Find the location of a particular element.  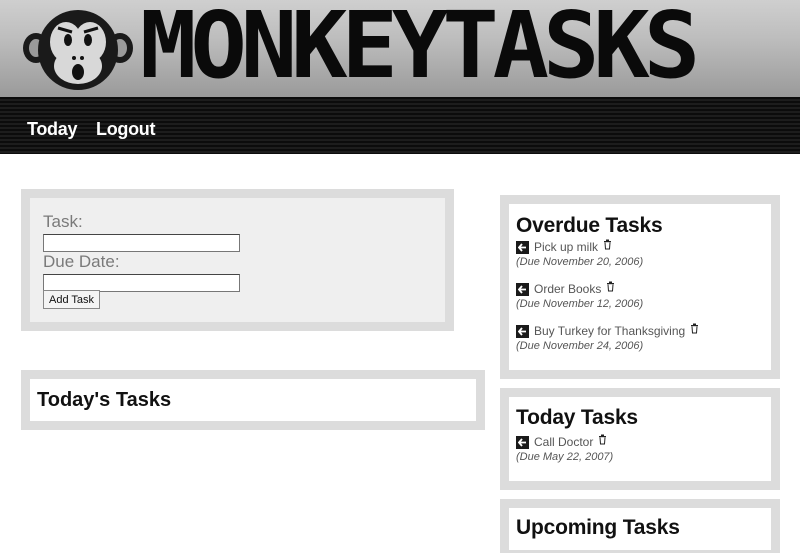

task-label: Task: is located at coordinates (63, 221).